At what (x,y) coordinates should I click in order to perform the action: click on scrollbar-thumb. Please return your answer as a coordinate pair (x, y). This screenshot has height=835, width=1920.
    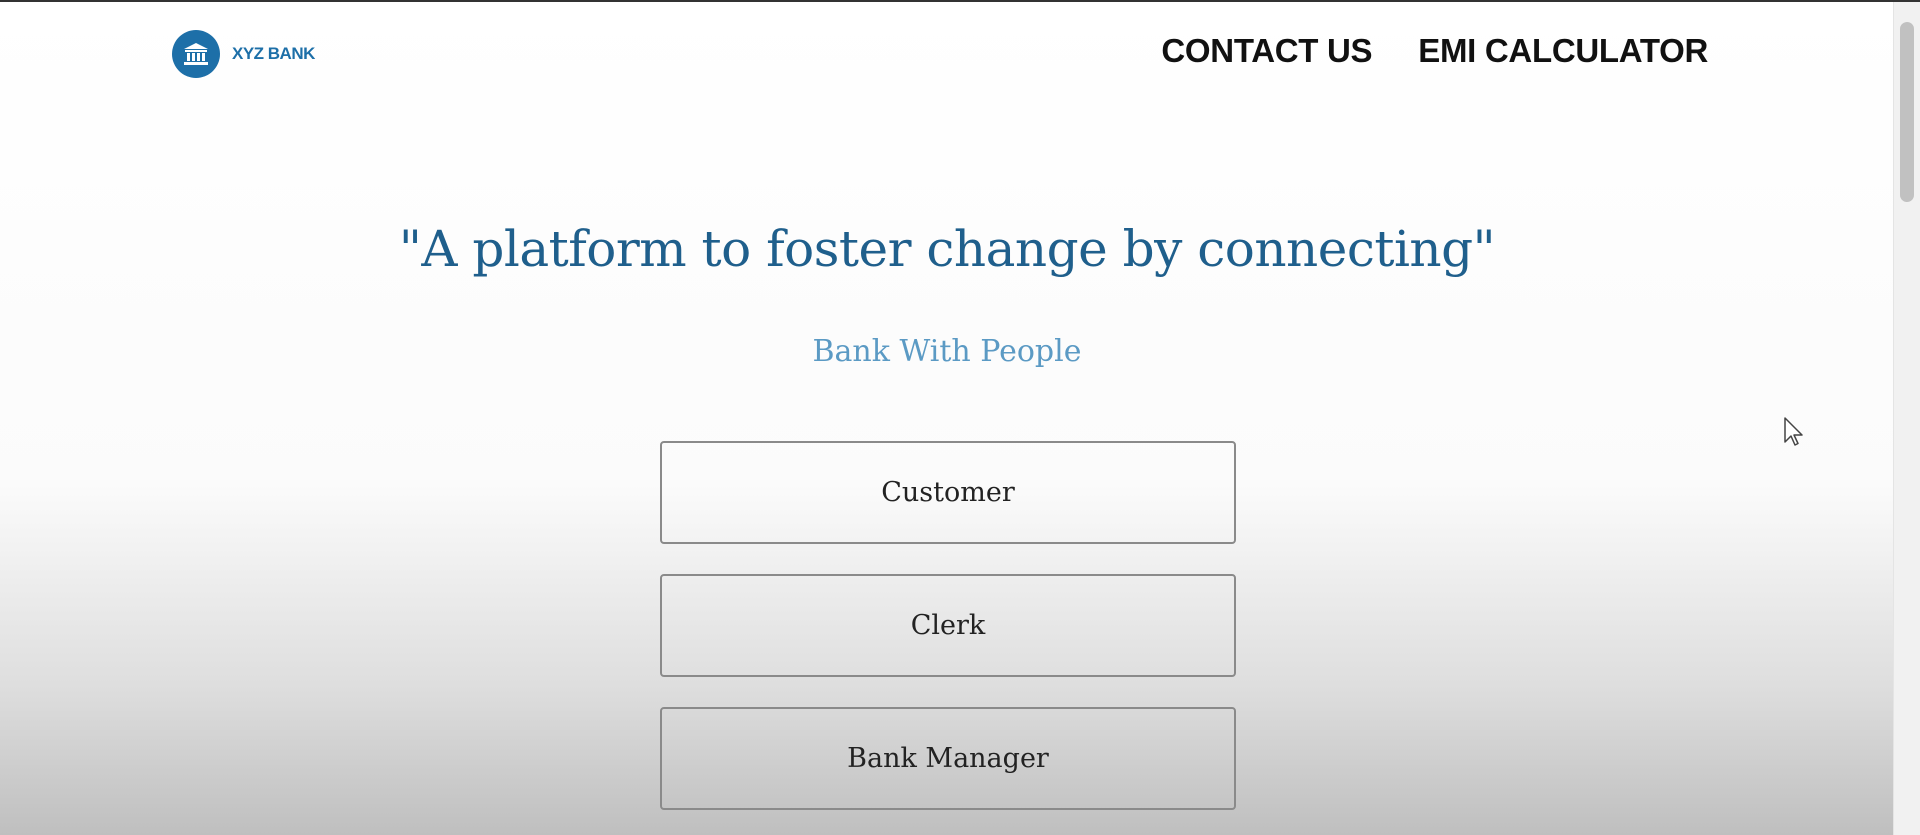
    Looking at the image, I should click on (1907, 112).